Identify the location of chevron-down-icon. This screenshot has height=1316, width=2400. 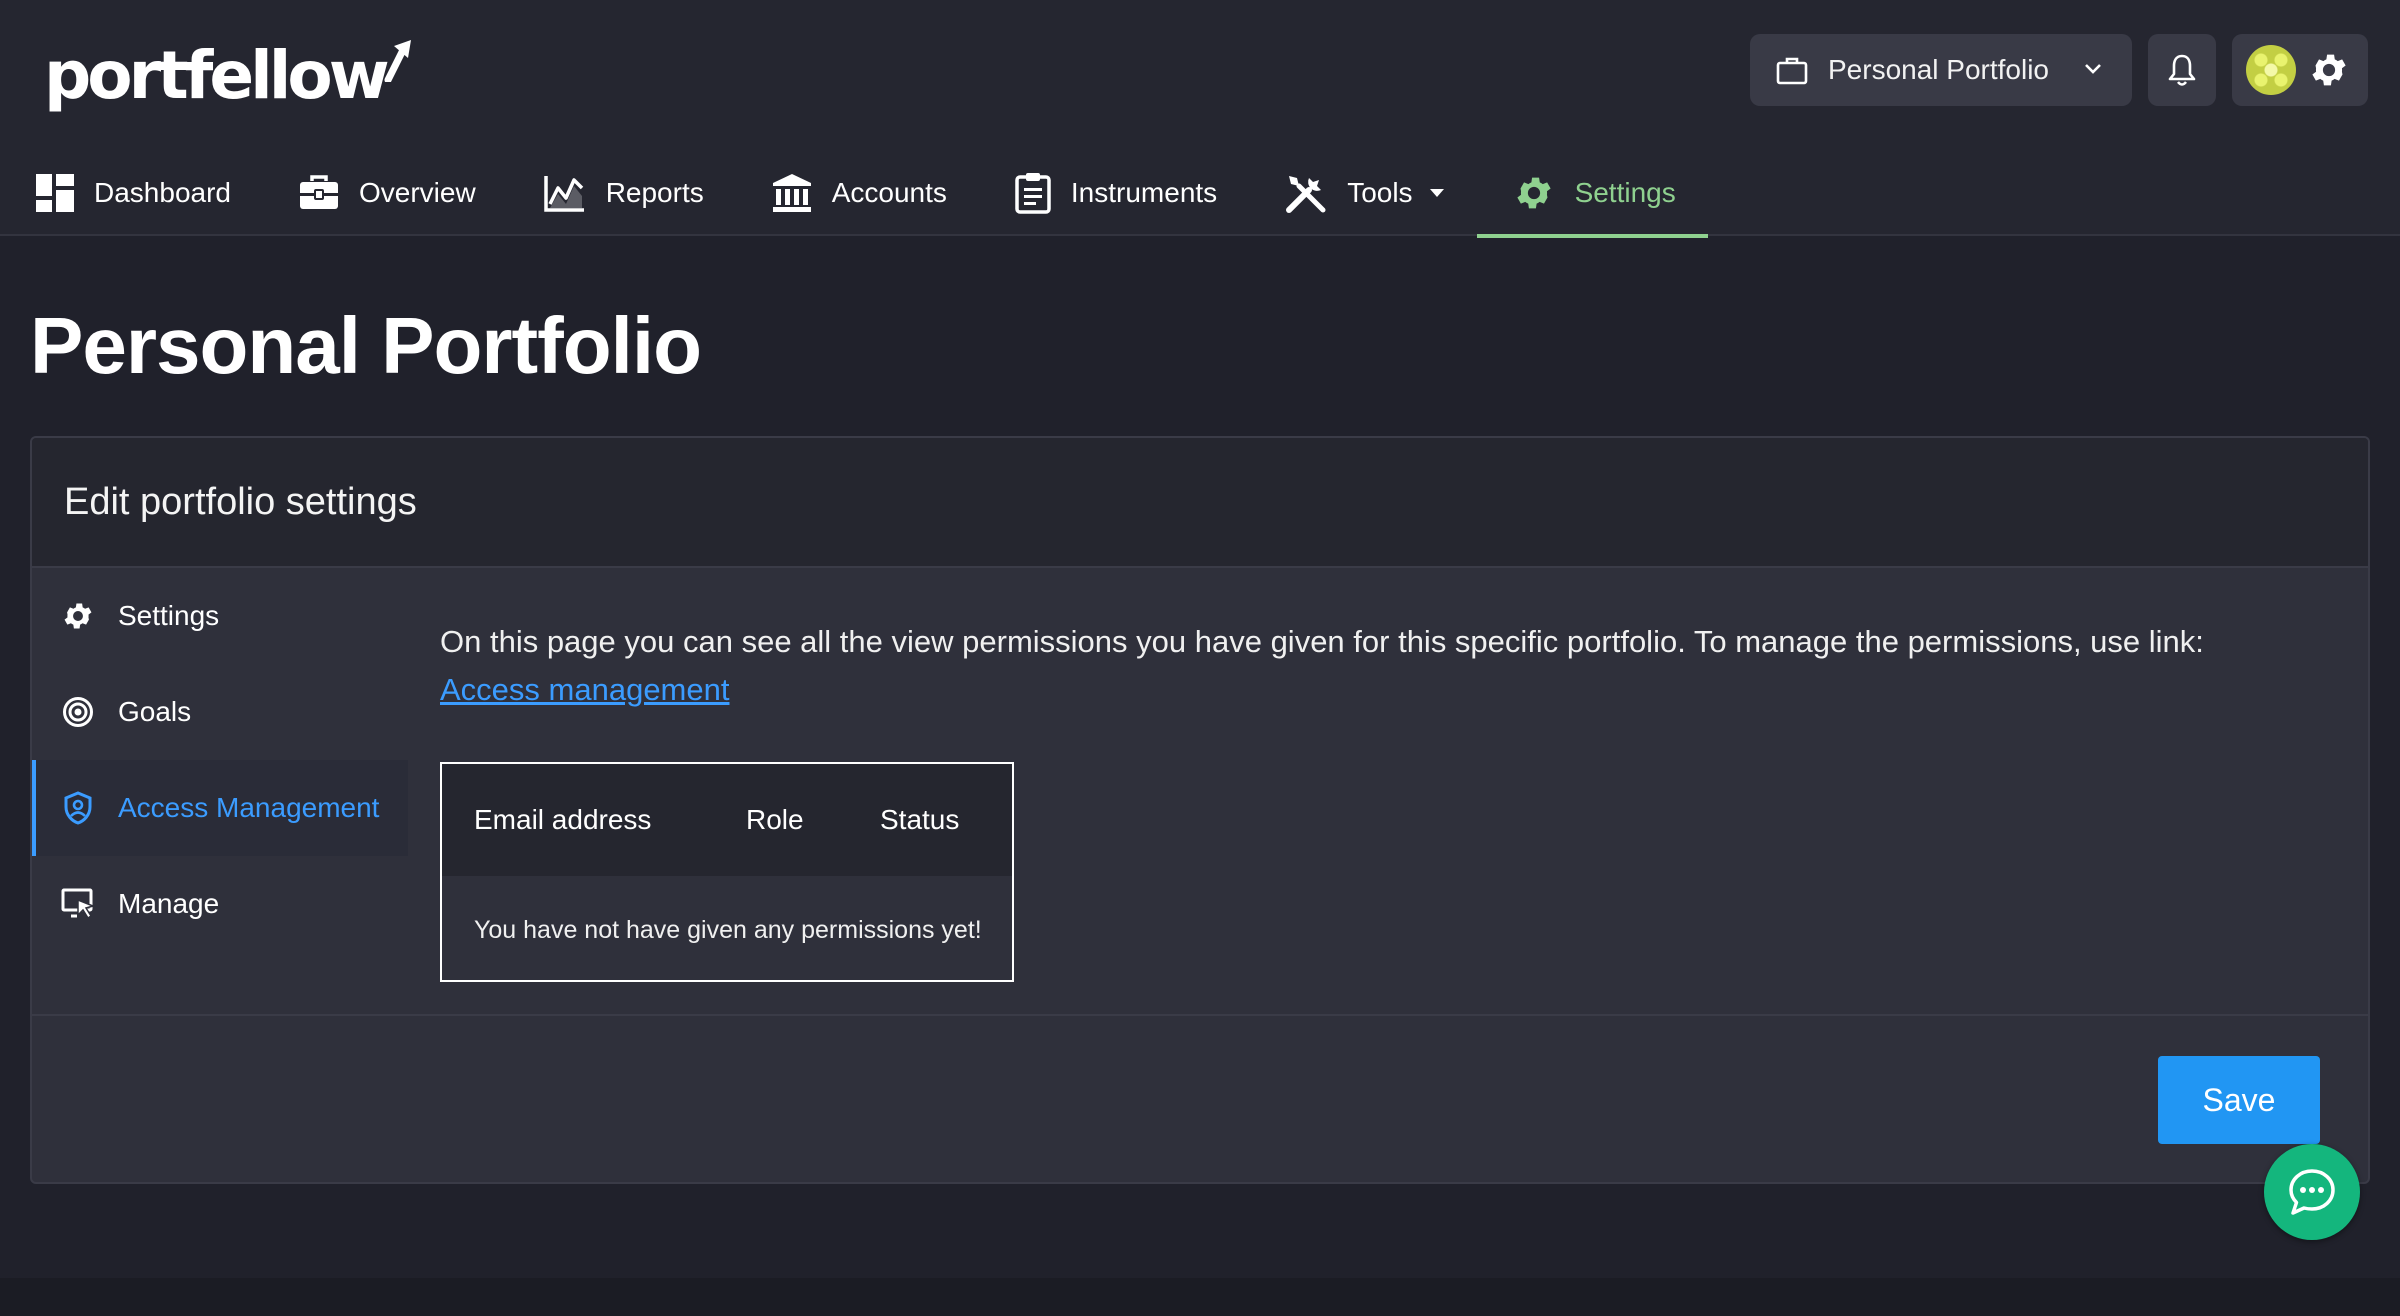
(2093, 69).